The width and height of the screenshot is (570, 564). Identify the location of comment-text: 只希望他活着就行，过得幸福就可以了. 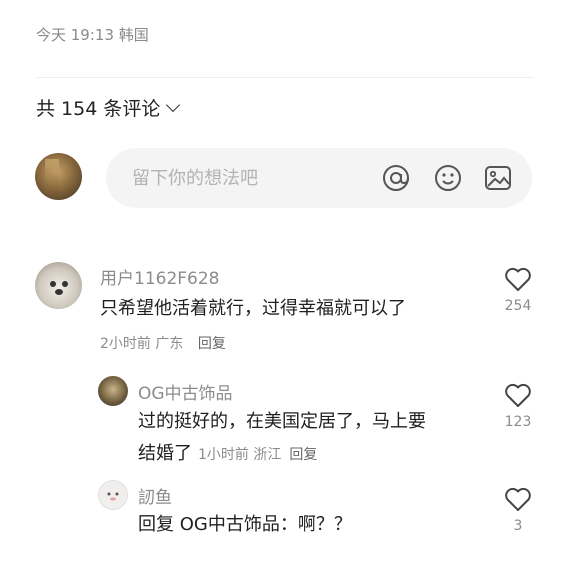
(253, 308).